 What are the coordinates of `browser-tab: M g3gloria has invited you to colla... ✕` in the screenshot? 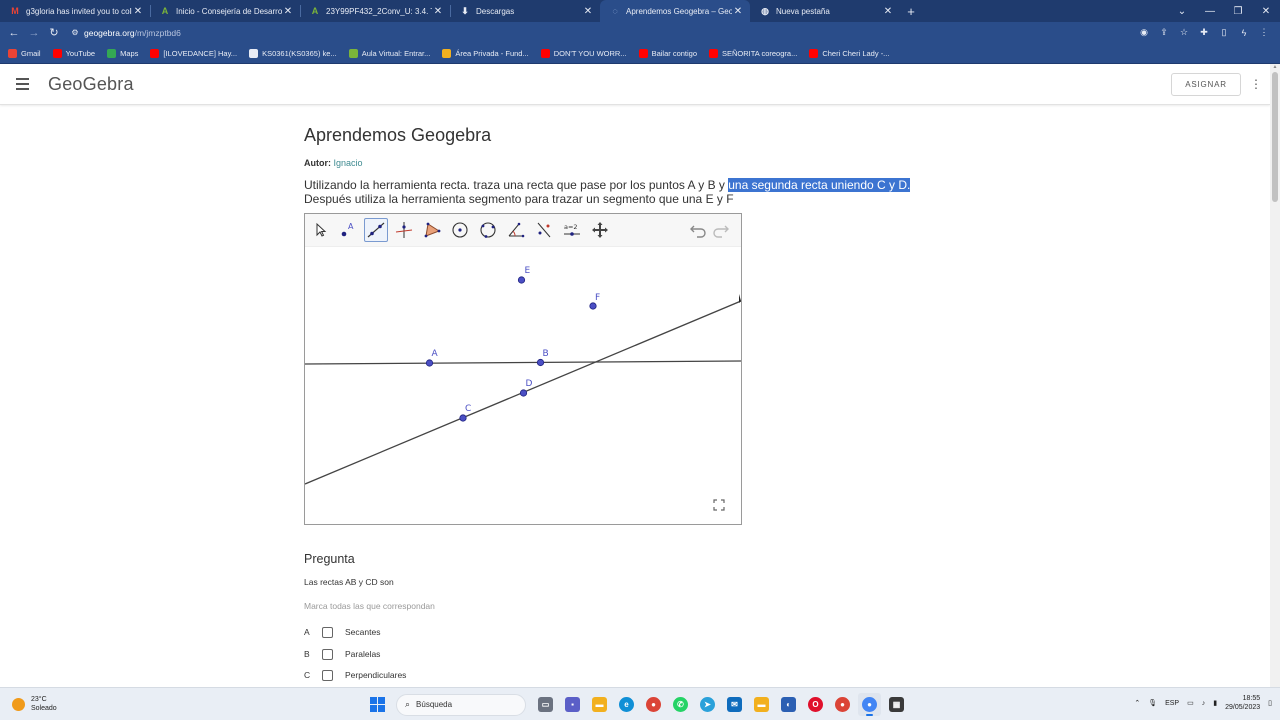 It's located at (75, 11).